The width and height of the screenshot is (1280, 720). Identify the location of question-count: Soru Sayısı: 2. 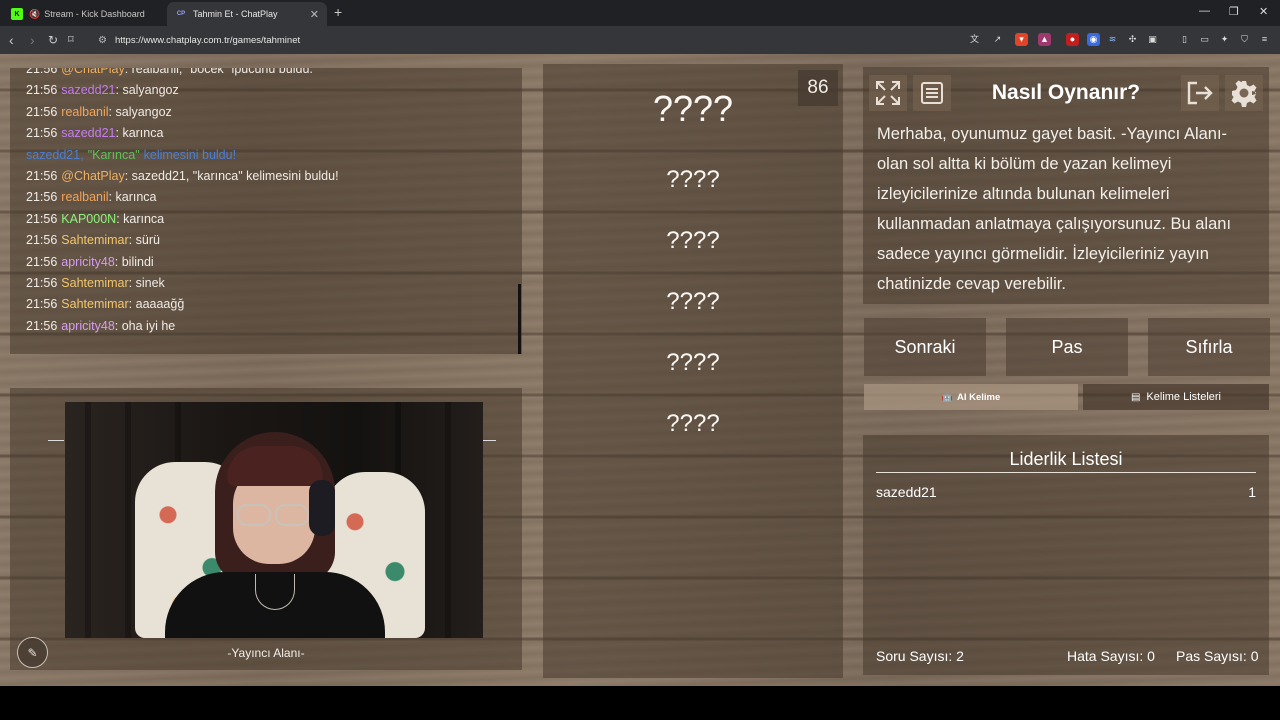
(920, 656).